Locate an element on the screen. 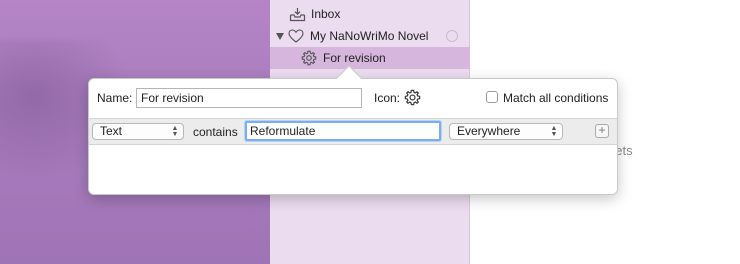 The image size is (740, 264). match-all-checkbox is located at coordinates (492, 97).